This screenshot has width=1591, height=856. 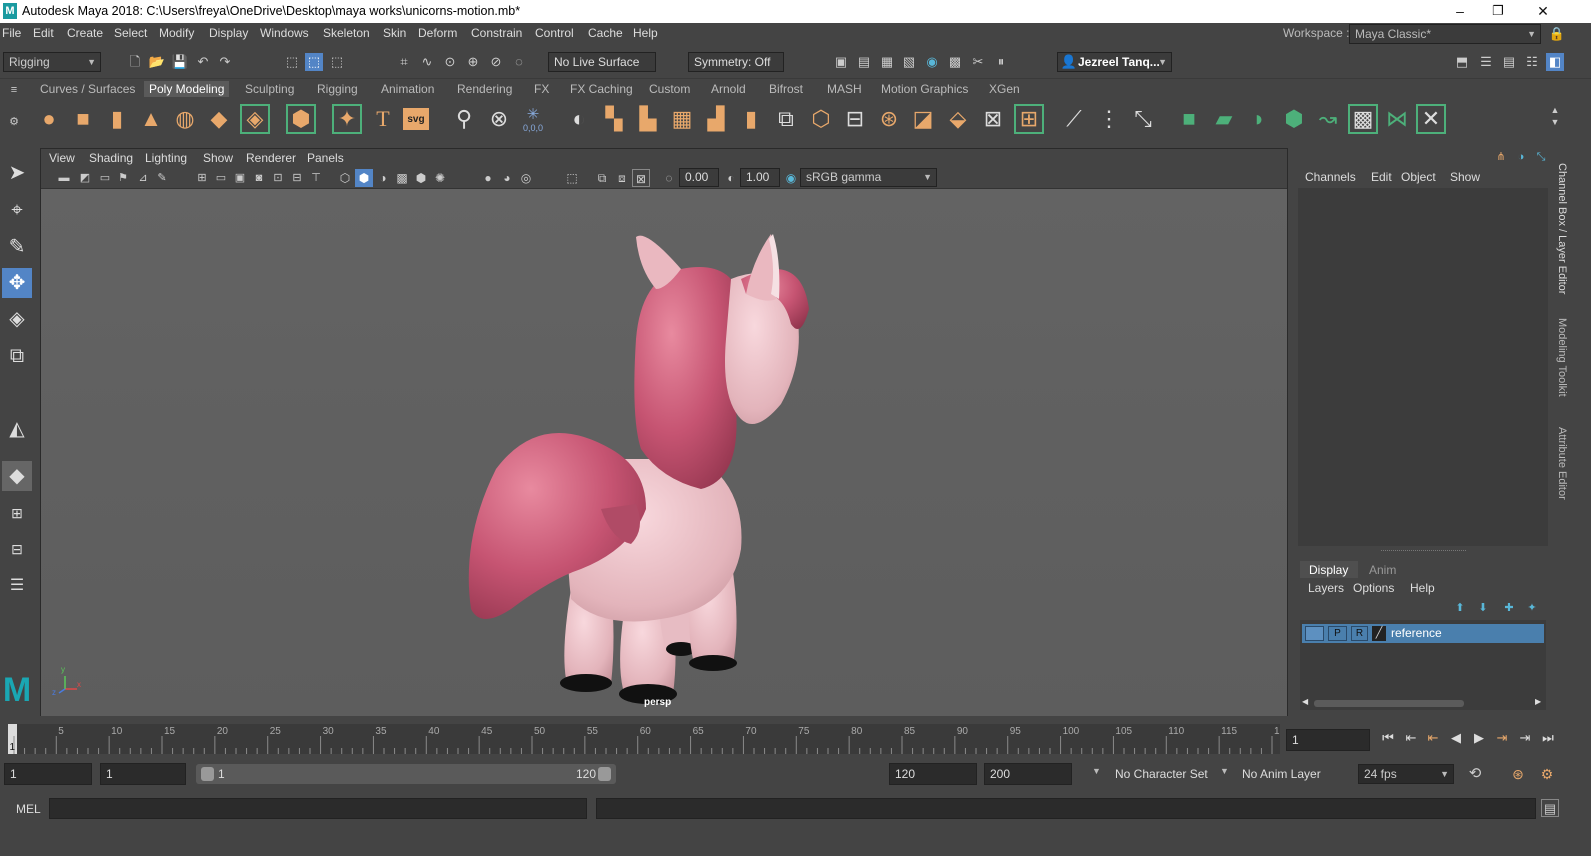 I want to click on poly-torus-icon: ◍, so click(x=185, y=119).